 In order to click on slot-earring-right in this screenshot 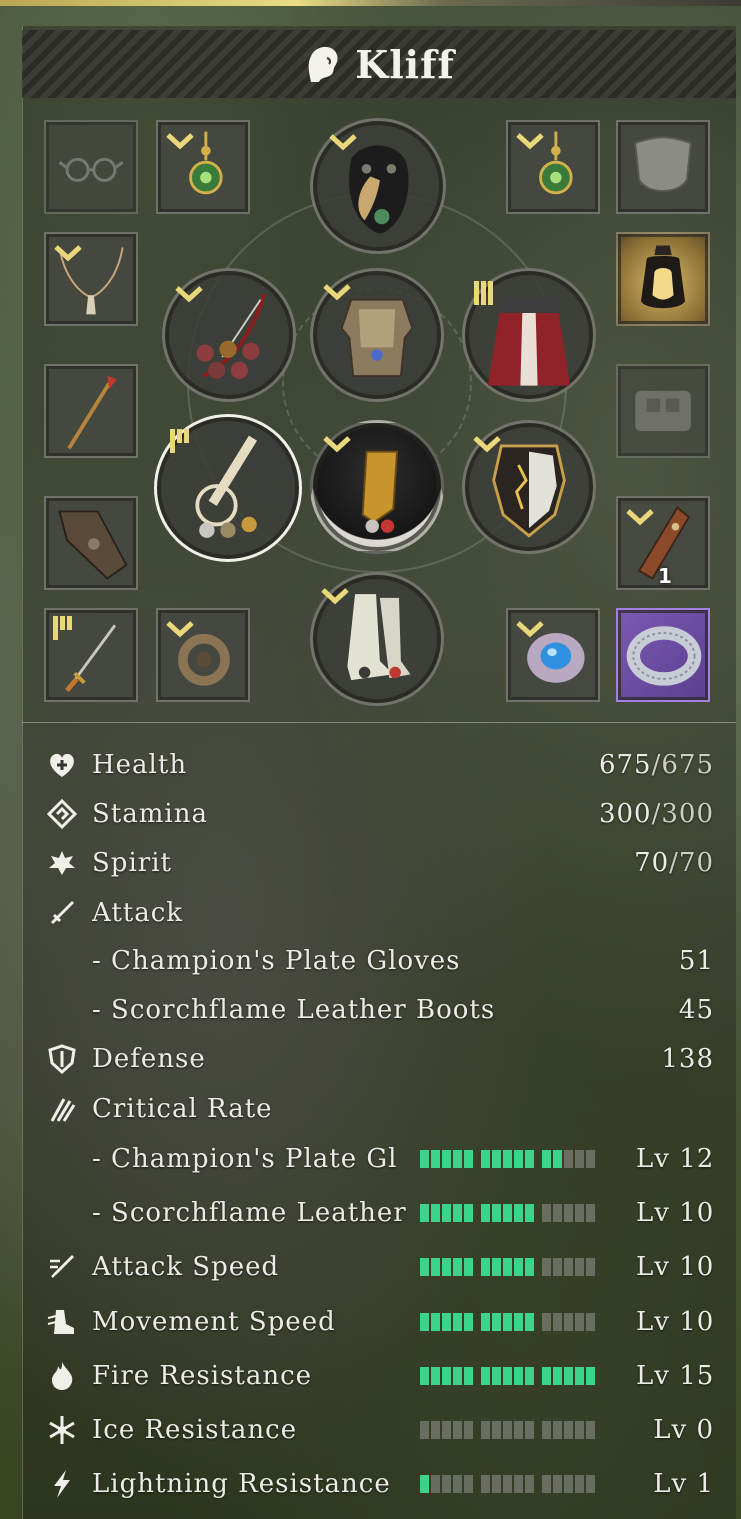, I will do `click(553, 167)`.